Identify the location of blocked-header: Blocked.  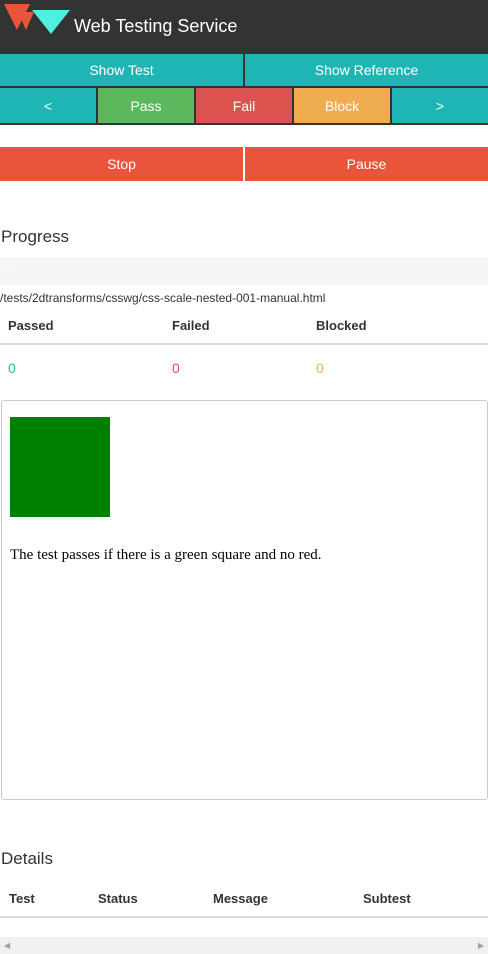
(398, 325).